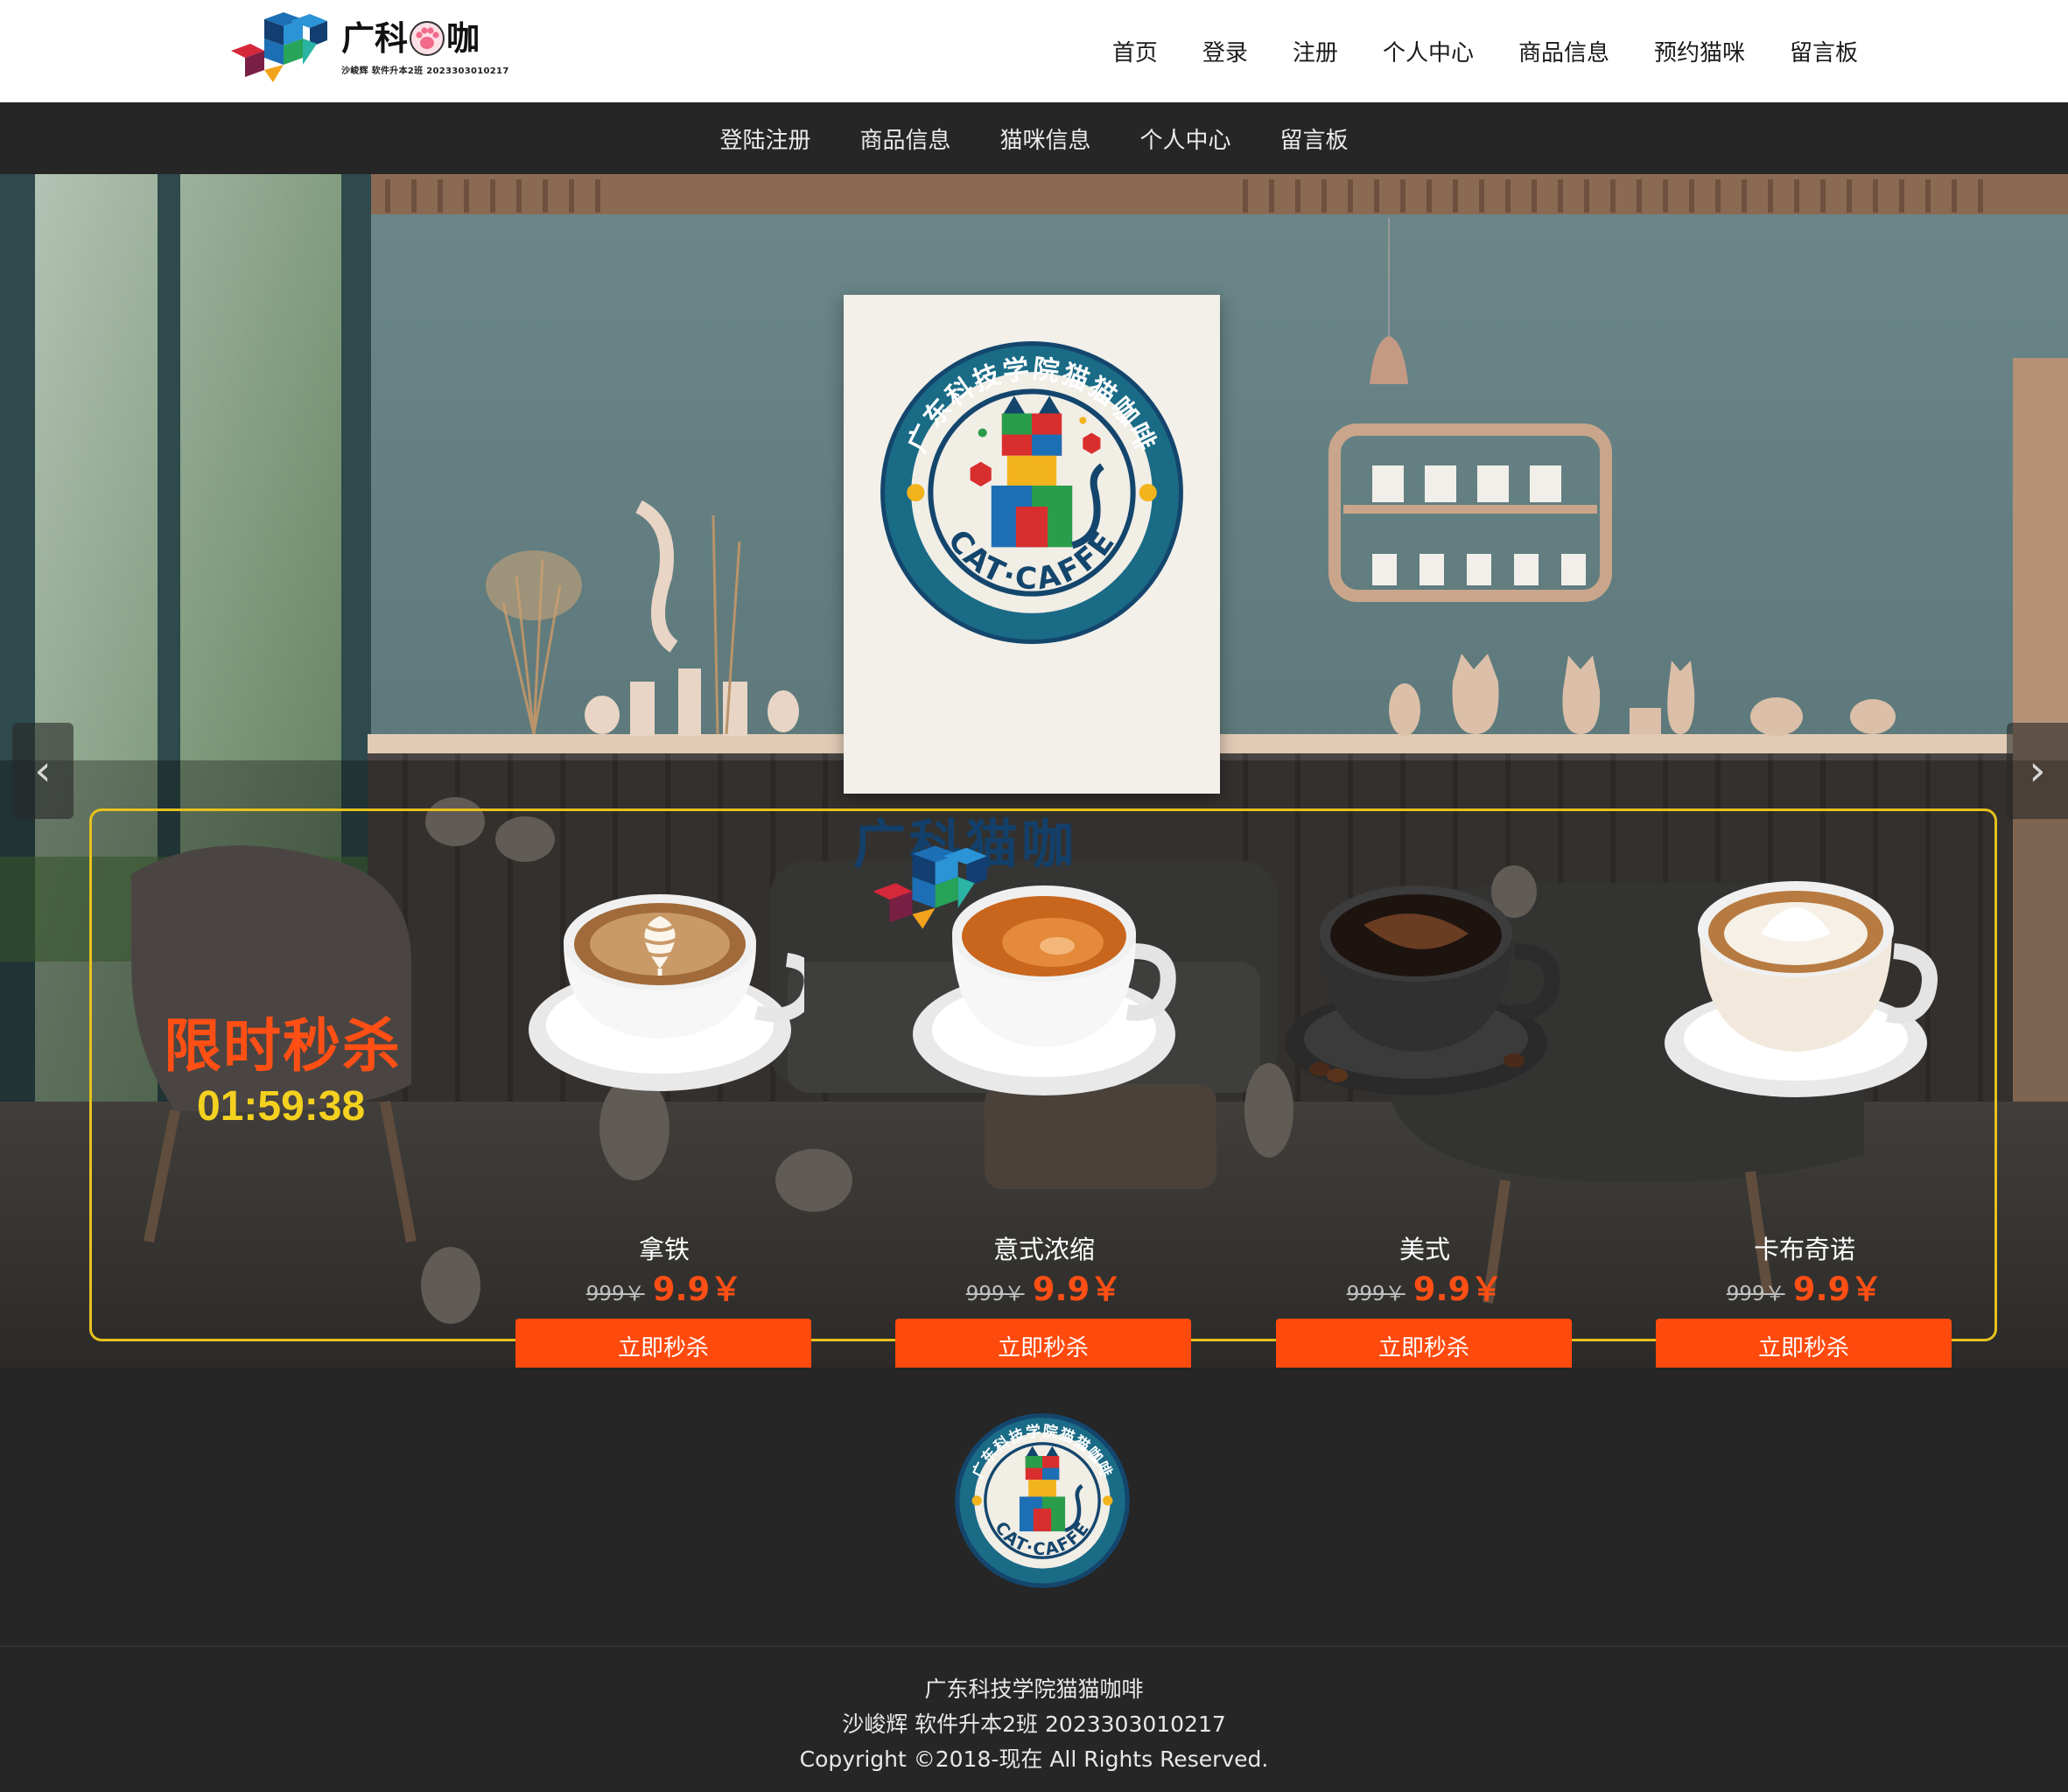 Image resolution: width=2068 pixels, height=1792 pixels. I want to click on americano-cup-icon, so click(1422, 991).